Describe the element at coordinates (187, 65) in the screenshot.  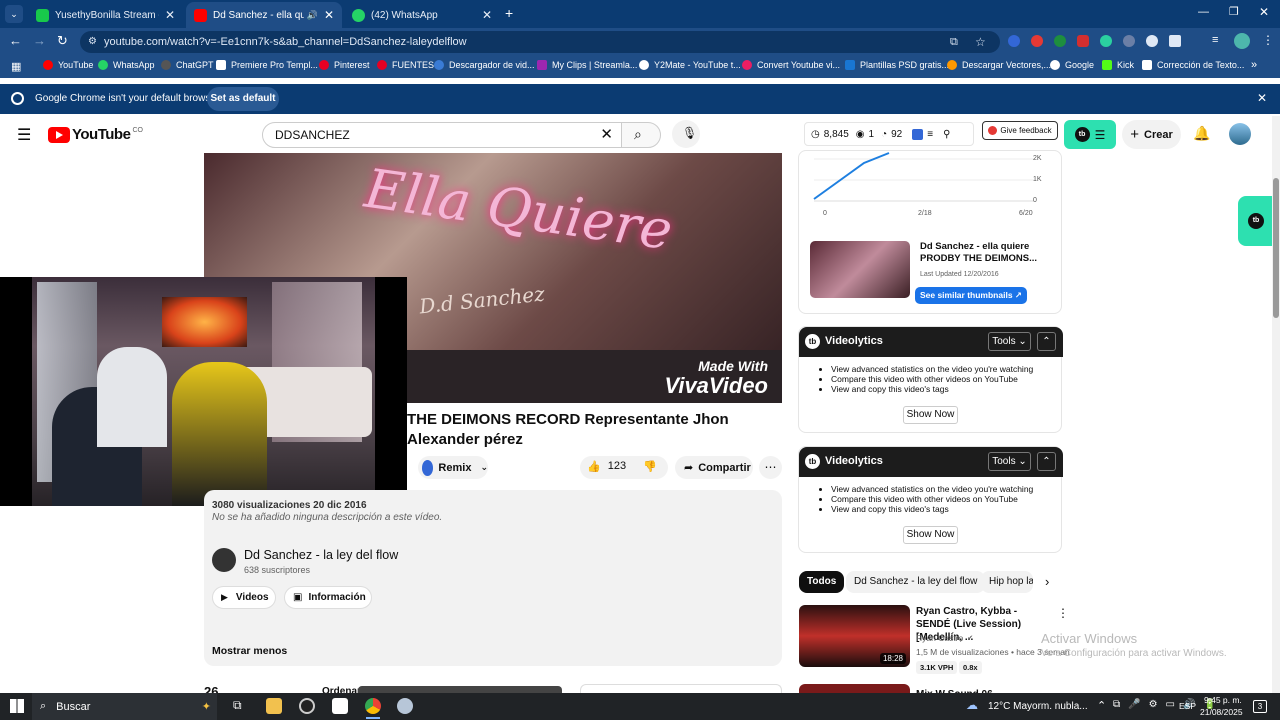
I see `bookmark: ChatGPT` at that location.